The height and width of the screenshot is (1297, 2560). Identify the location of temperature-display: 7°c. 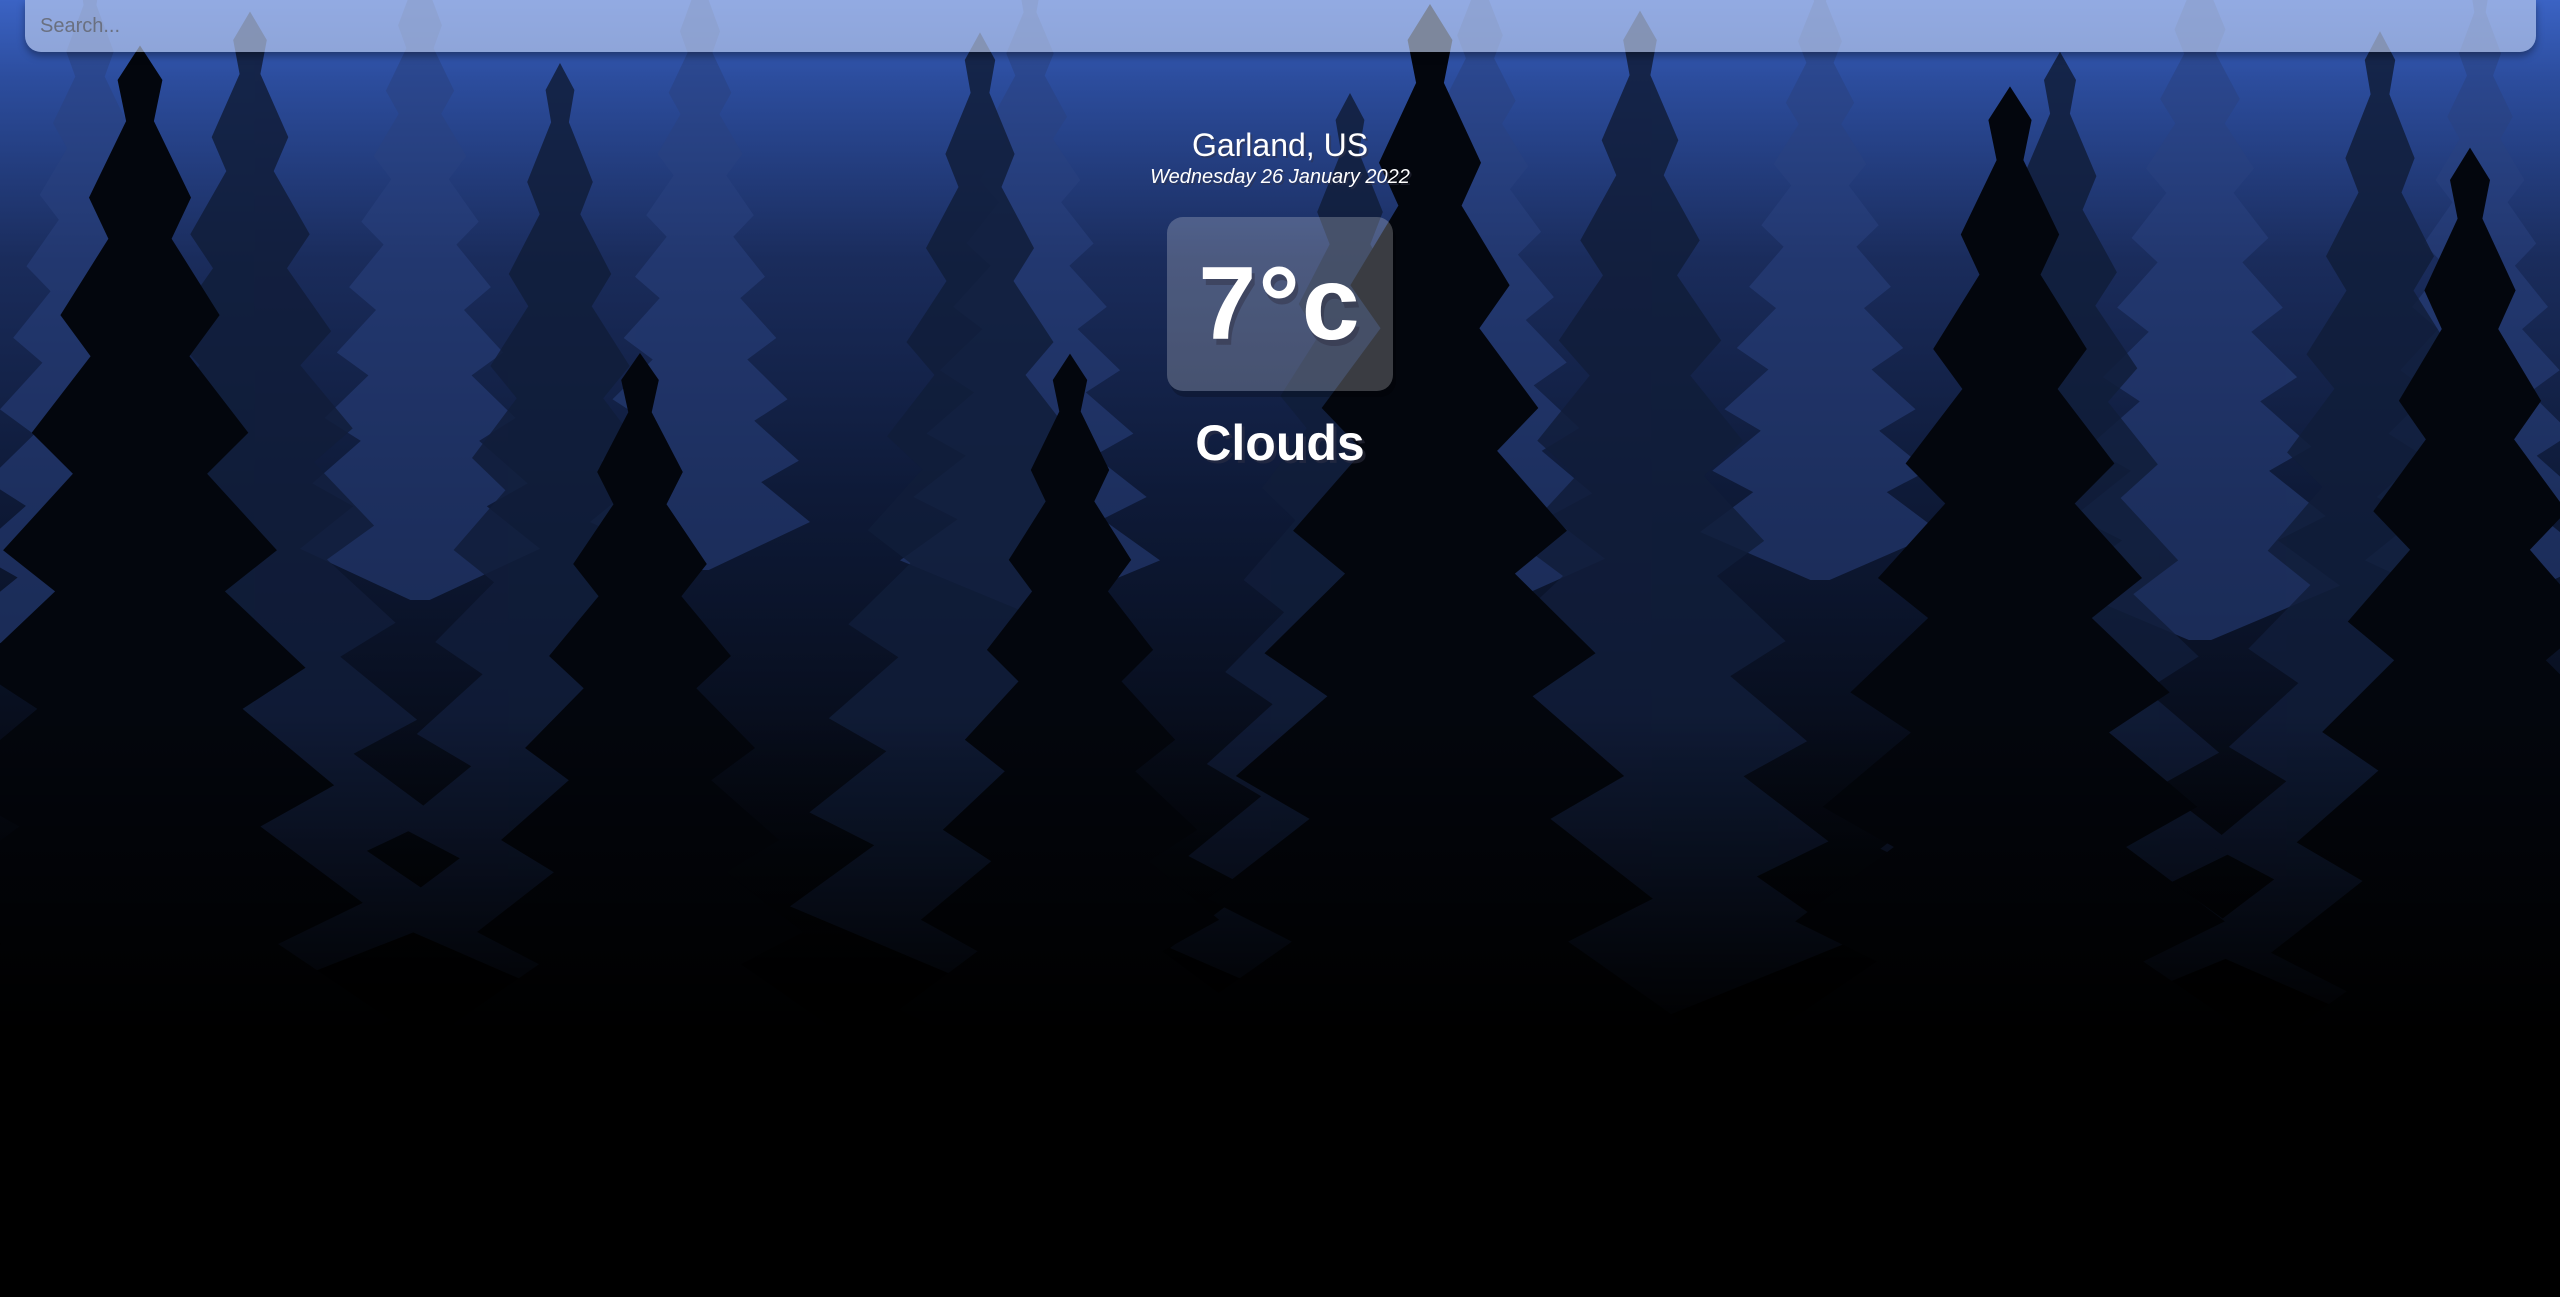
(1280, 304).